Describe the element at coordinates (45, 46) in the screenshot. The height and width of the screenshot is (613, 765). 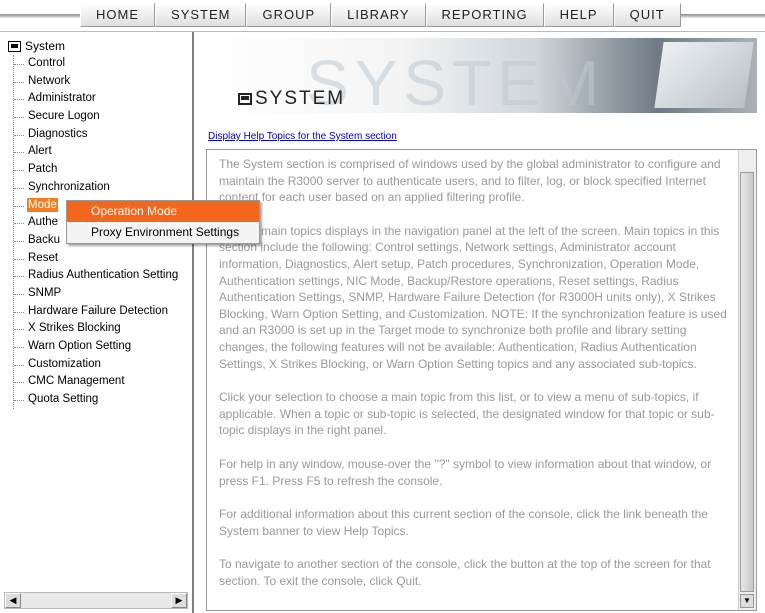
I see `tree-root-label: System` at that location.